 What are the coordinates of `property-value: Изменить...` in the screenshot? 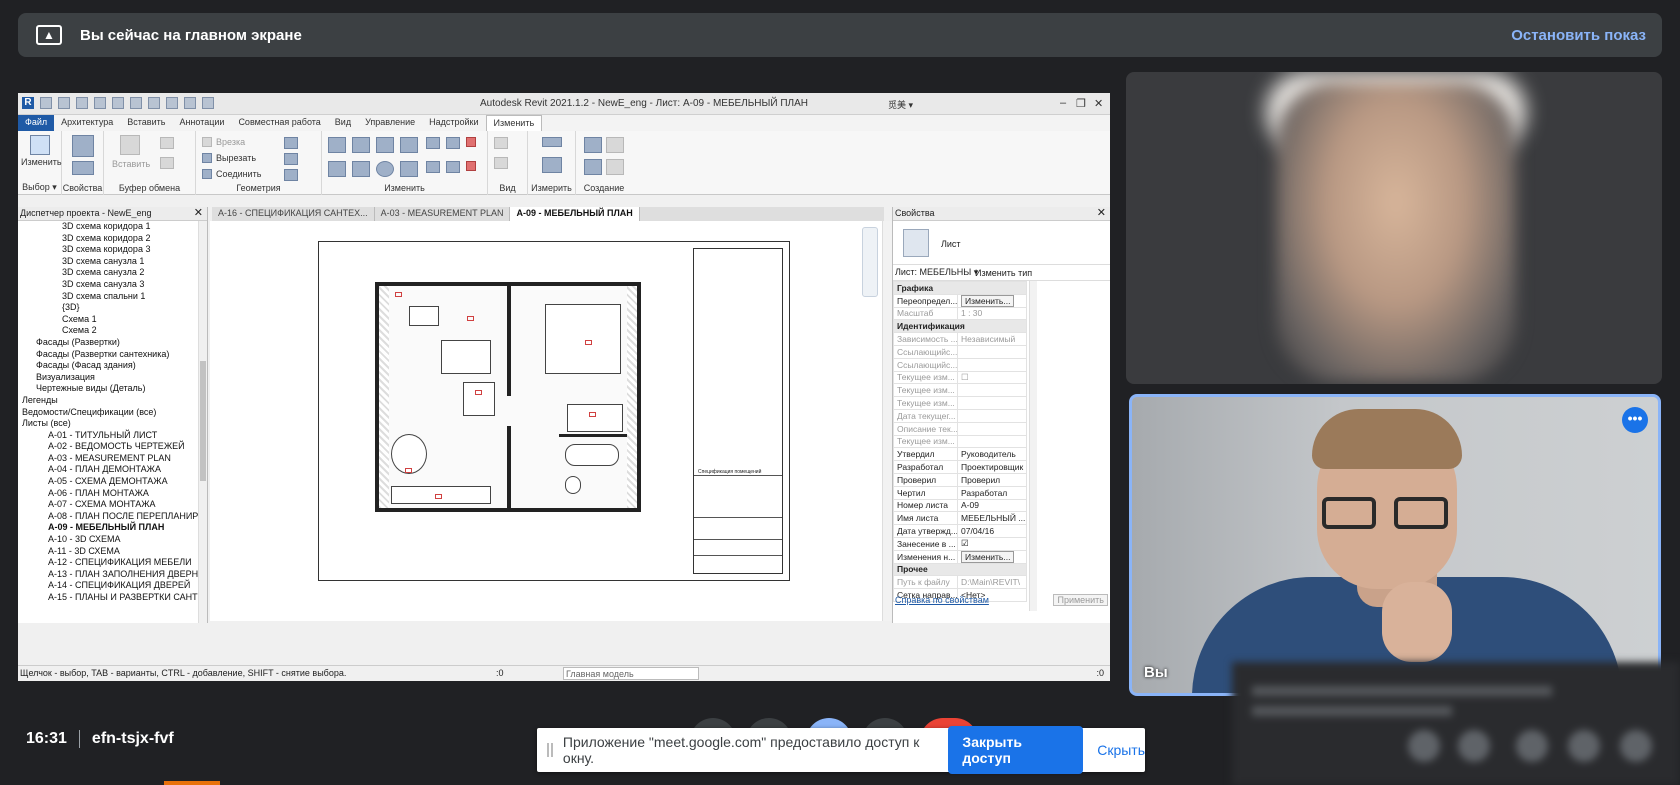 It's located at (992, 300).